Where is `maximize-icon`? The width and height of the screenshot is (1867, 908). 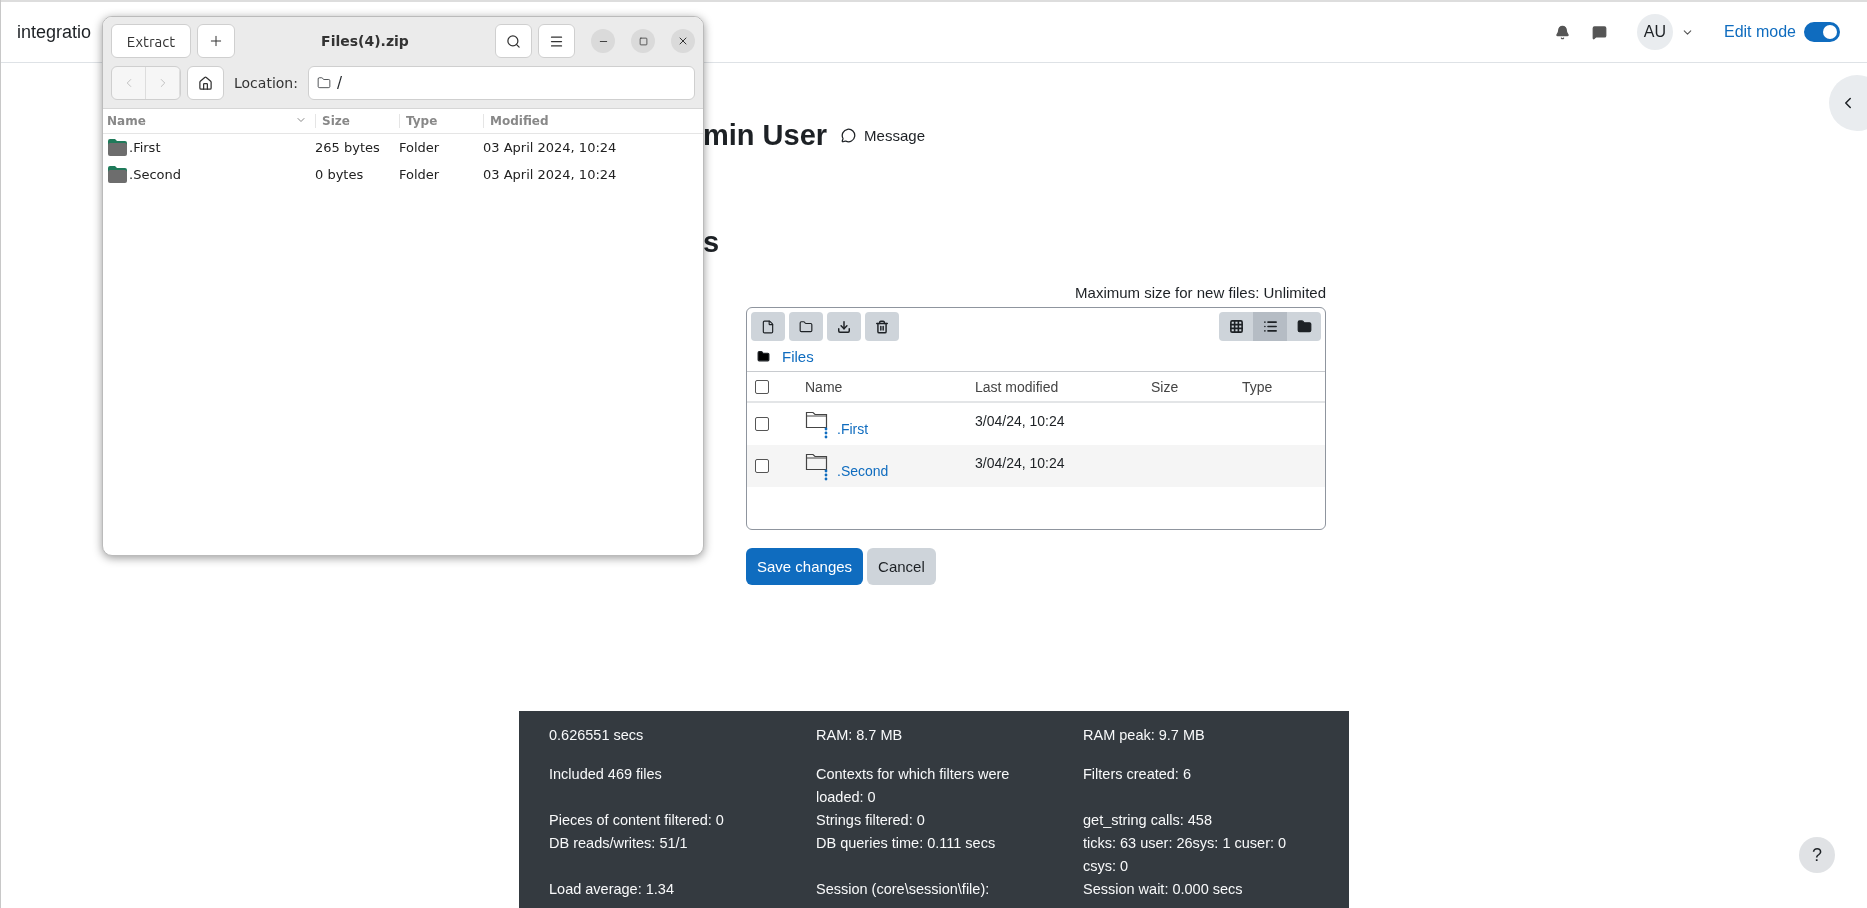 maximize-icon is located at coordinates (643, 41).